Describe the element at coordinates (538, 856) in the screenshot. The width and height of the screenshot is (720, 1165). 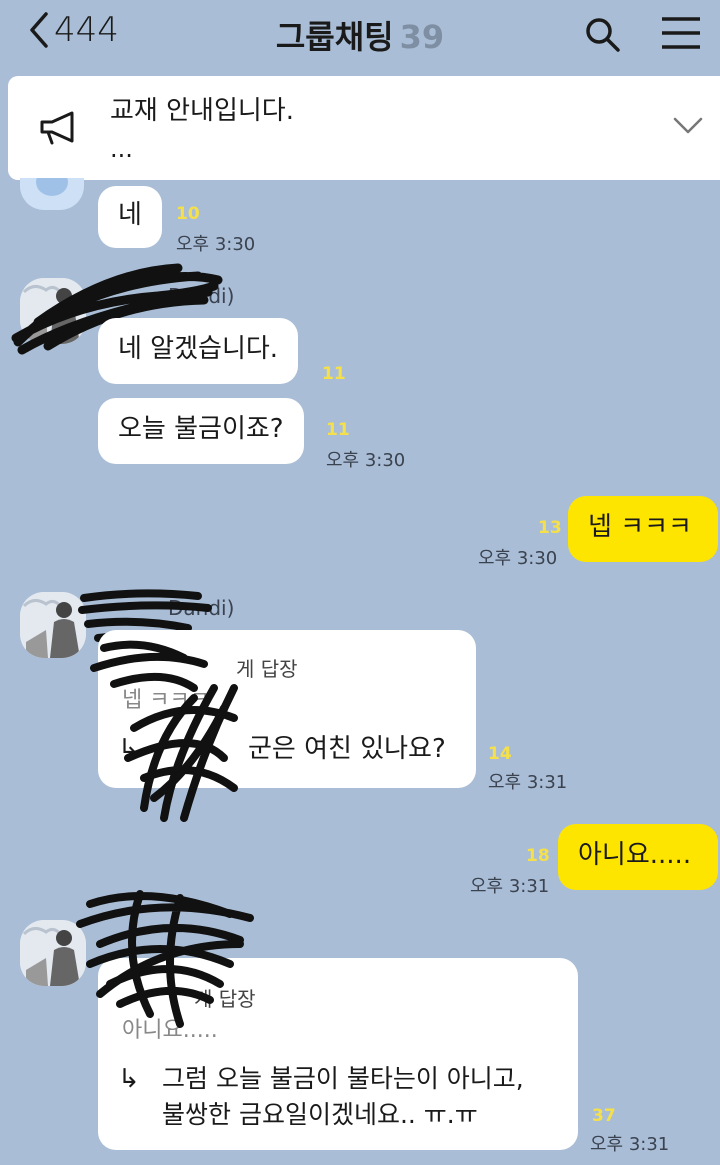
I see `unread-count: 18` at that location.